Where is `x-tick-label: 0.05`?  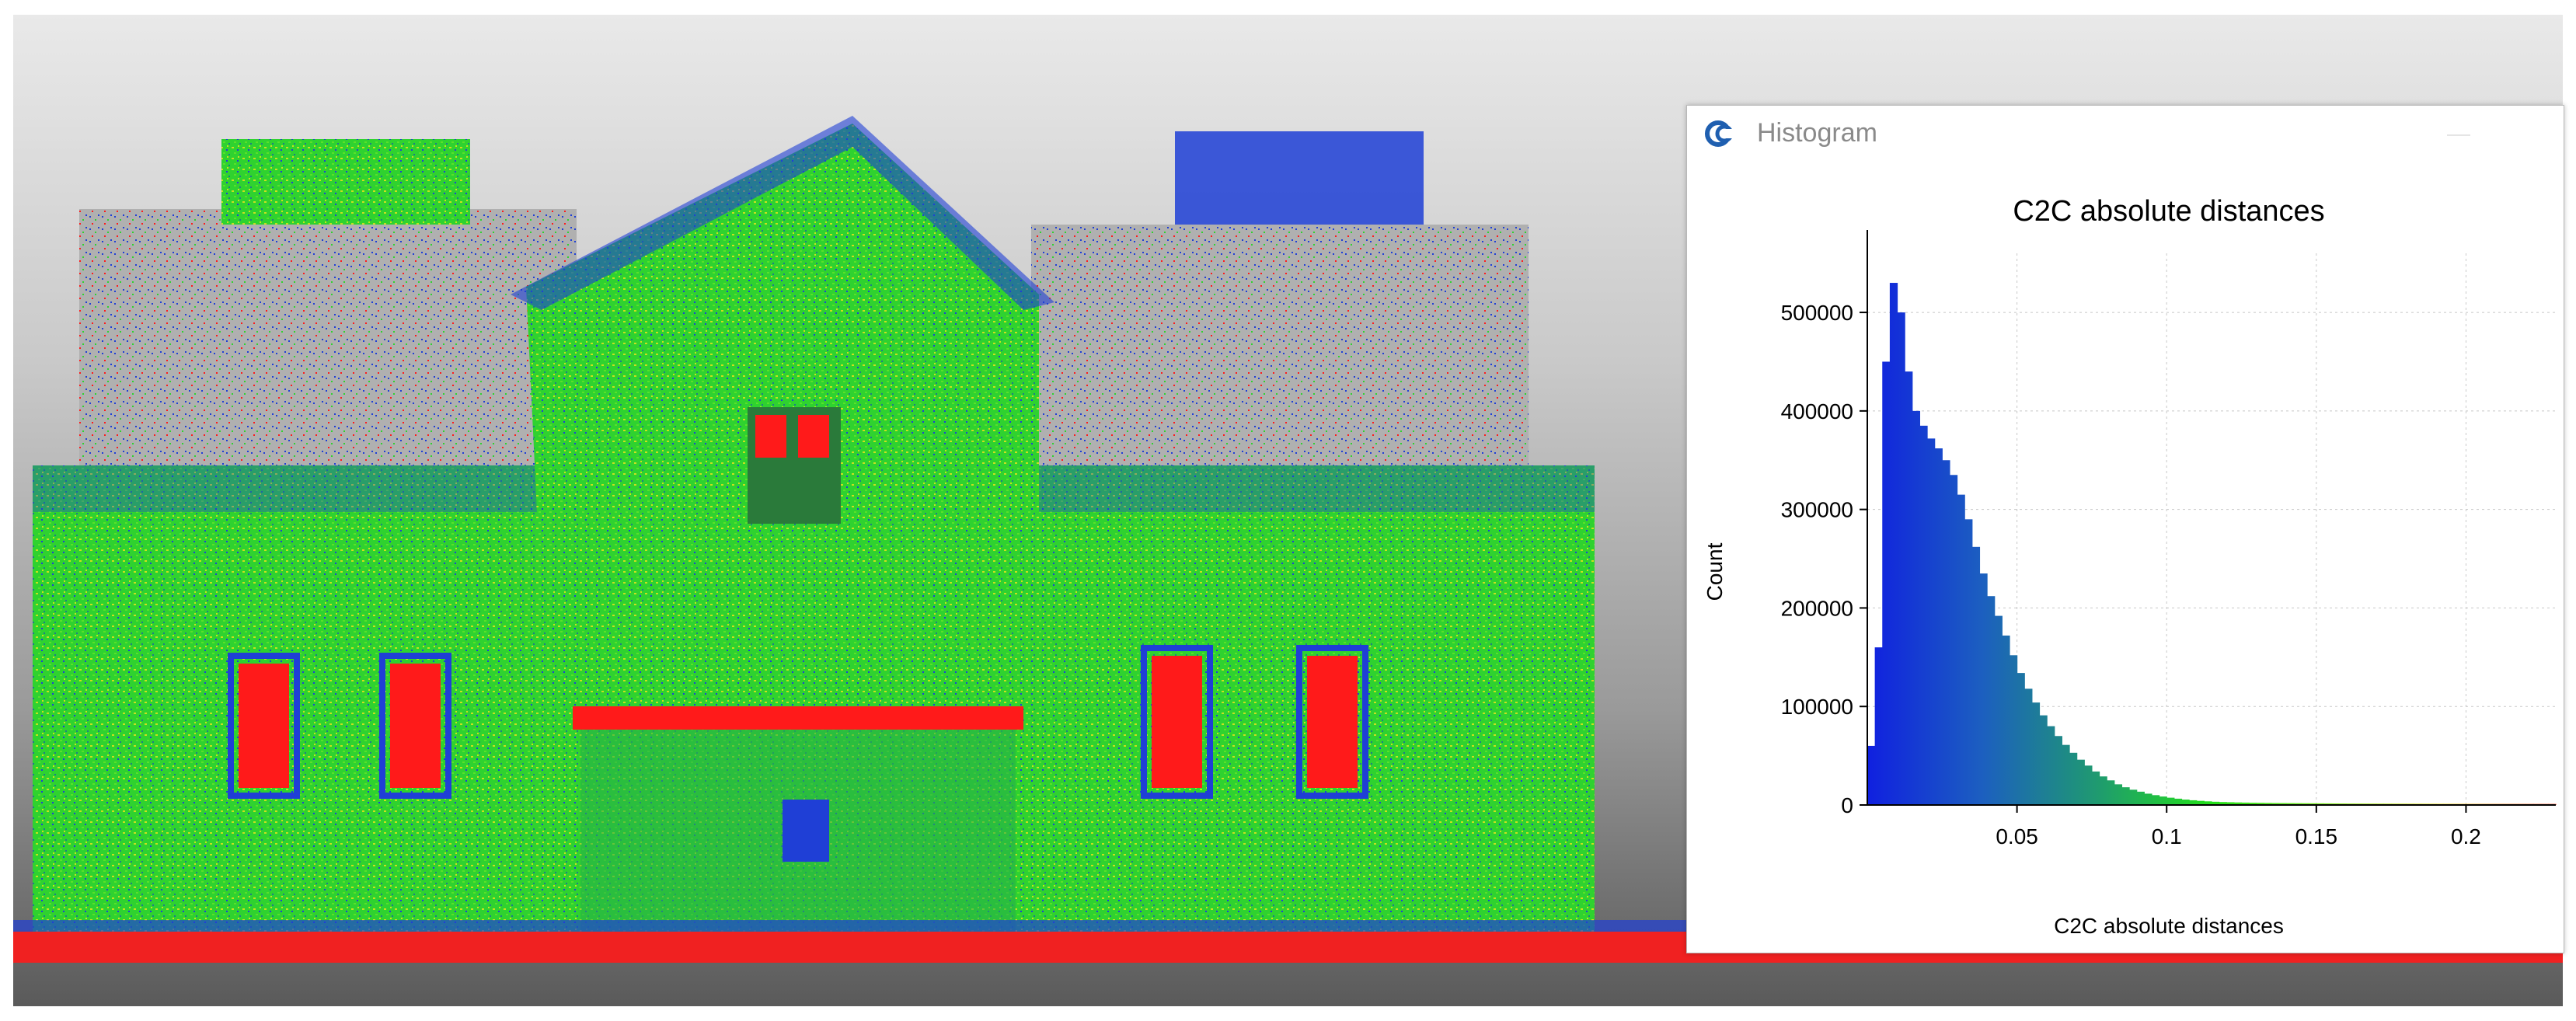
x-tick-label: 0.05 is located at coordinates (2017, 836).